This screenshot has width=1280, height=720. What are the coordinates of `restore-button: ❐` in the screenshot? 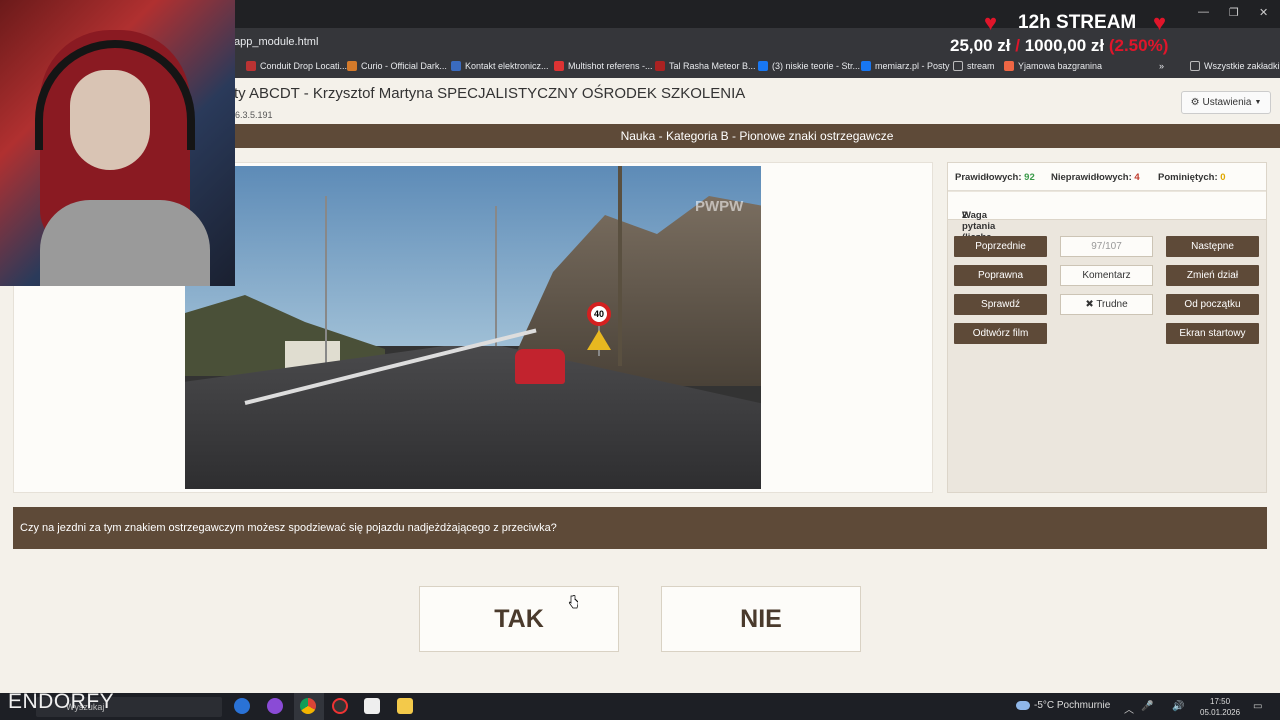 It's located at (1234, 12).